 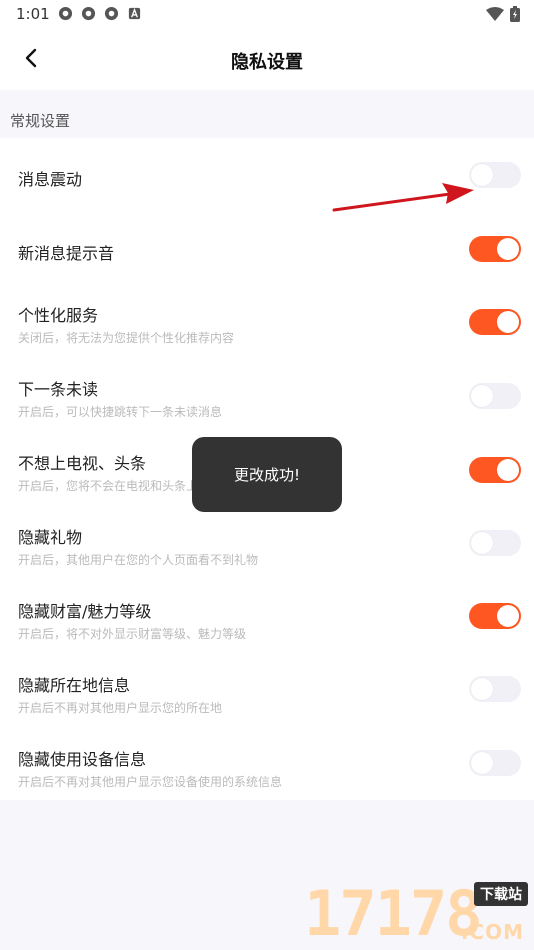 What do you see at coordinates (126, 338) in the screenshot?
I see `setting-subtitle: 关闭后，将无法为您提供个性化推荐内容` at bounding box center [126, 338].